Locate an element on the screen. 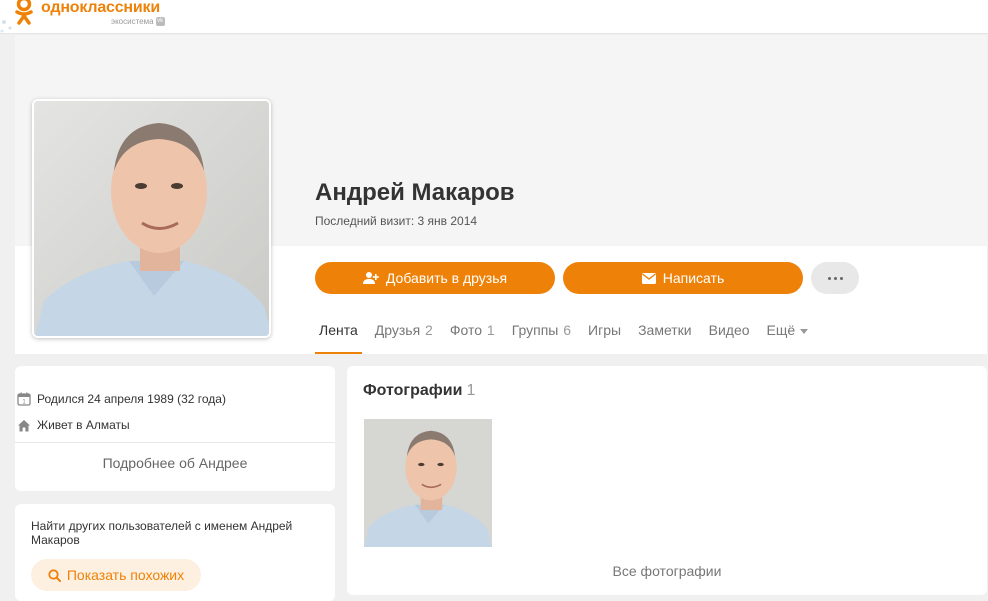 The image size is (988, 601). tab-video: Видео is located at coordinates (729, 337).